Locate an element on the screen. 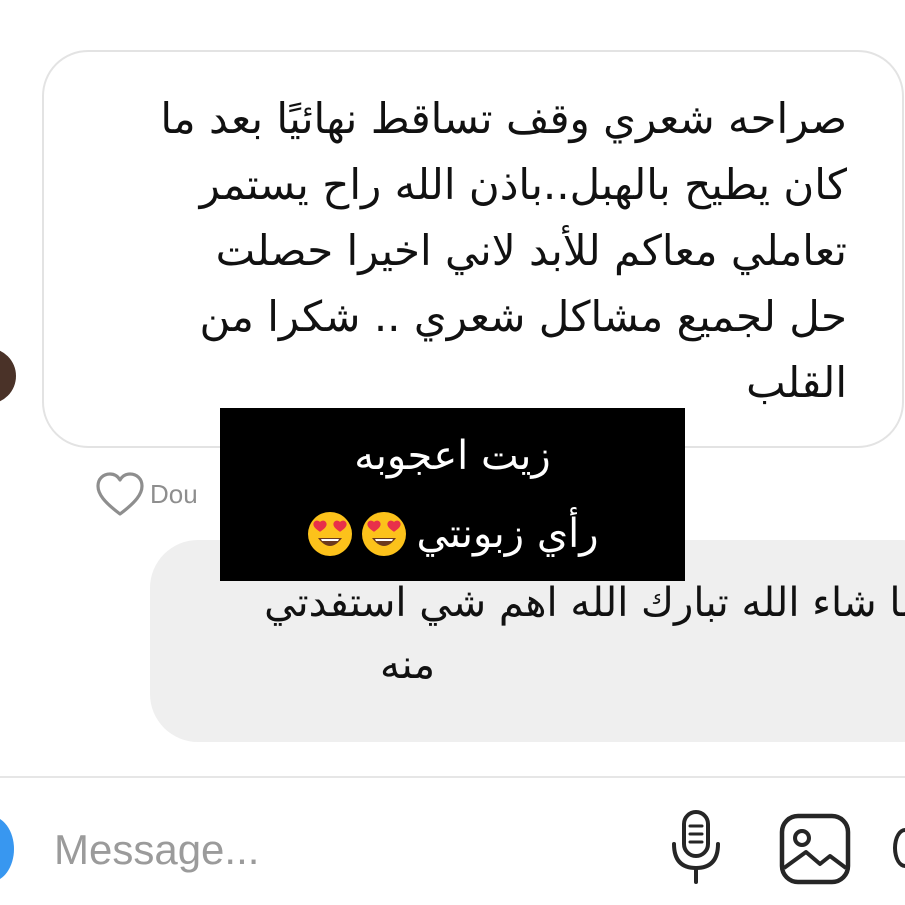 The width and height of the screenshot is (905, 905). gallery-icon is located at coordinates (815, 849).